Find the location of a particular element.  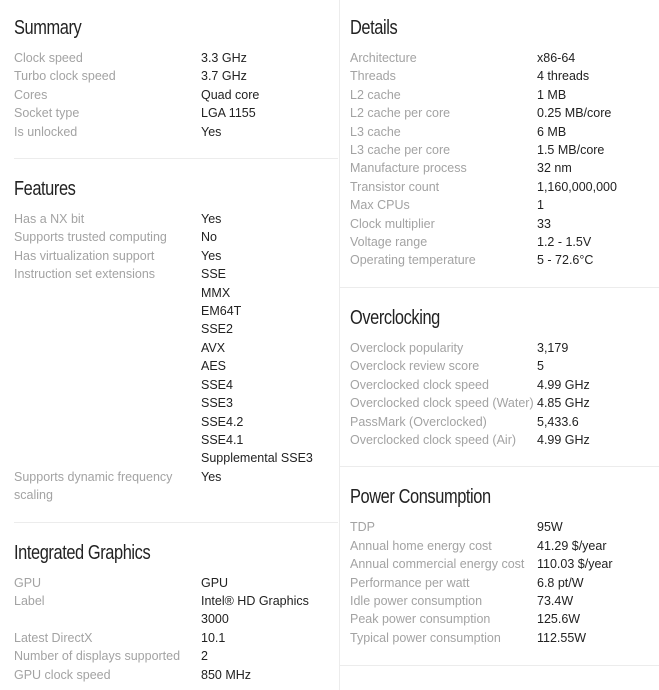

divider is located at coordinates (499, 666).